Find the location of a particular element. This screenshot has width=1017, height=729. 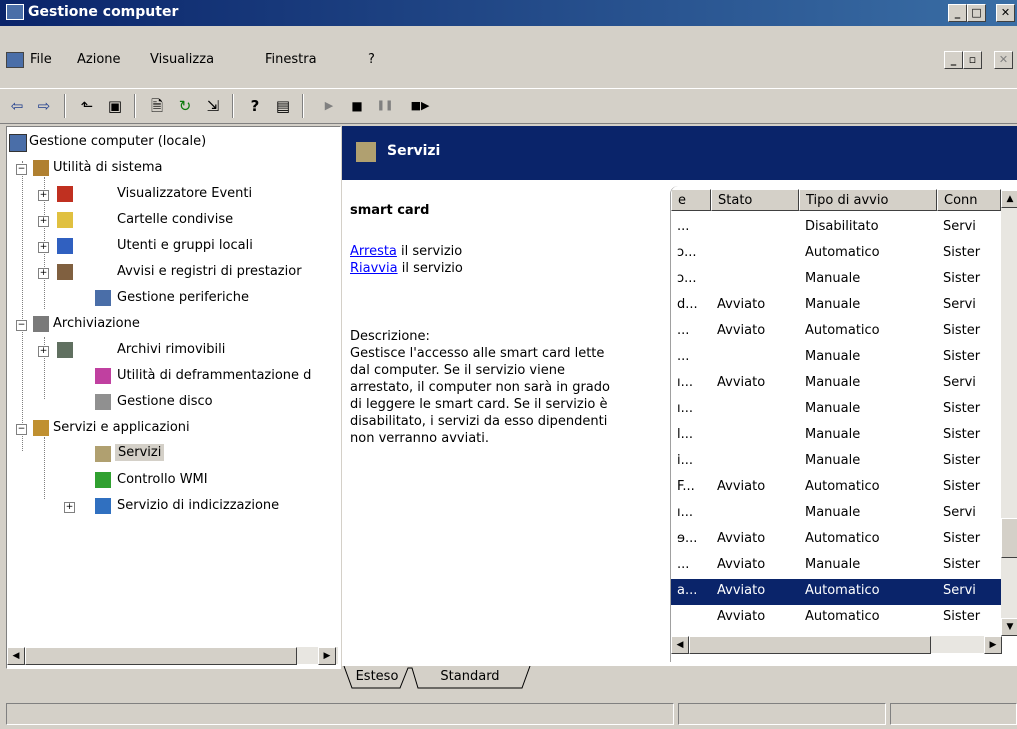

export-list-icon: ⇲ is located at coordinates (213, 106).